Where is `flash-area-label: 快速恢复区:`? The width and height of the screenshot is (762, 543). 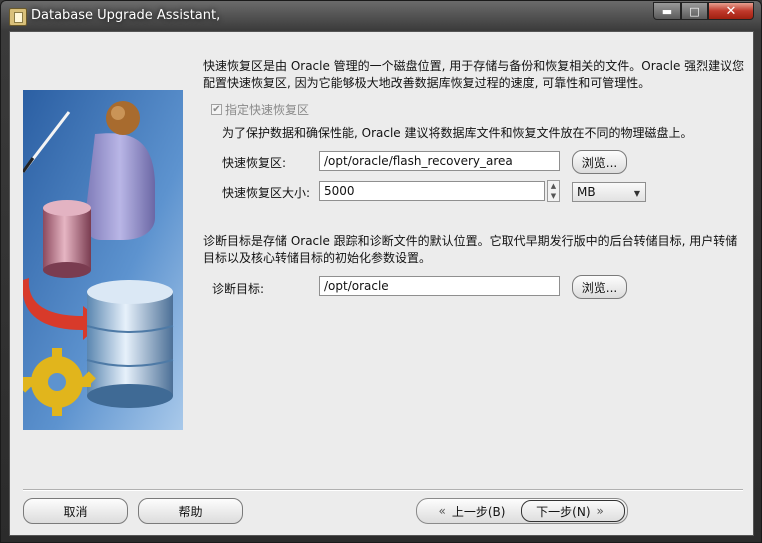
flash-area-label: 快速恢复区: is located at coordinates (254, 163).